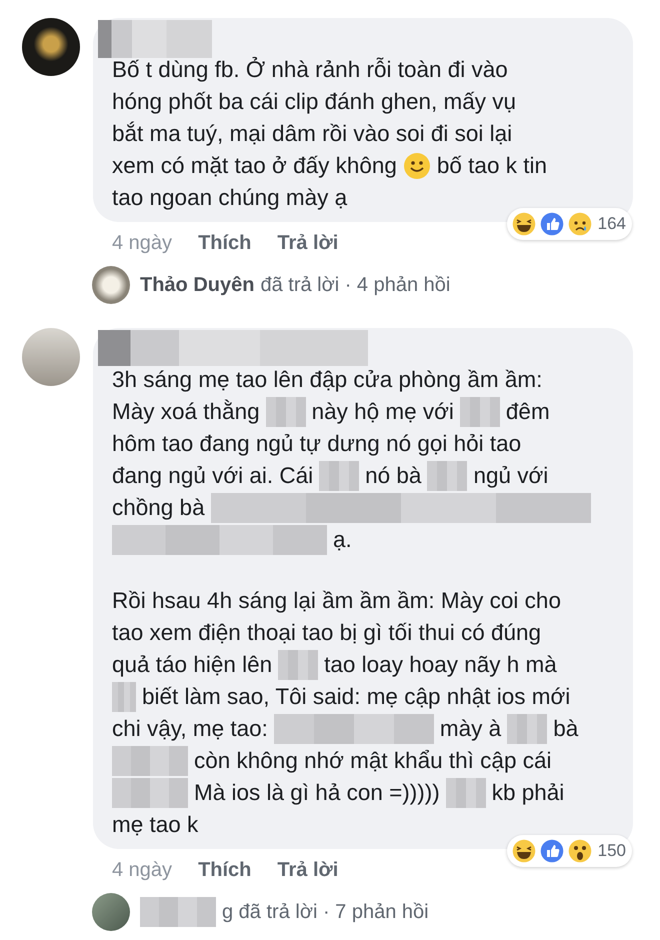 This screenshot has width=660, height=940. Describe the element at coordinates (491, 166) in the screenshot. I see `comment-text: bố tao k tin` at that location.